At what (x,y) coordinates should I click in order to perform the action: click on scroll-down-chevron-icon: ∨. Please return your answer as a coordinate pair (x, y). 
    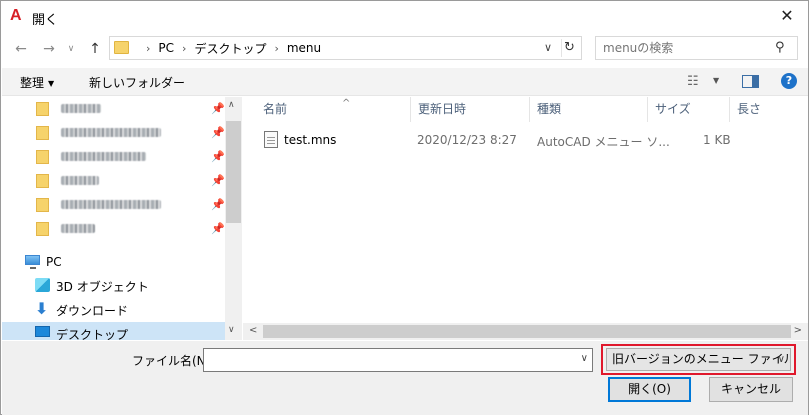
    Looking at the image, I should click on (231, 330).